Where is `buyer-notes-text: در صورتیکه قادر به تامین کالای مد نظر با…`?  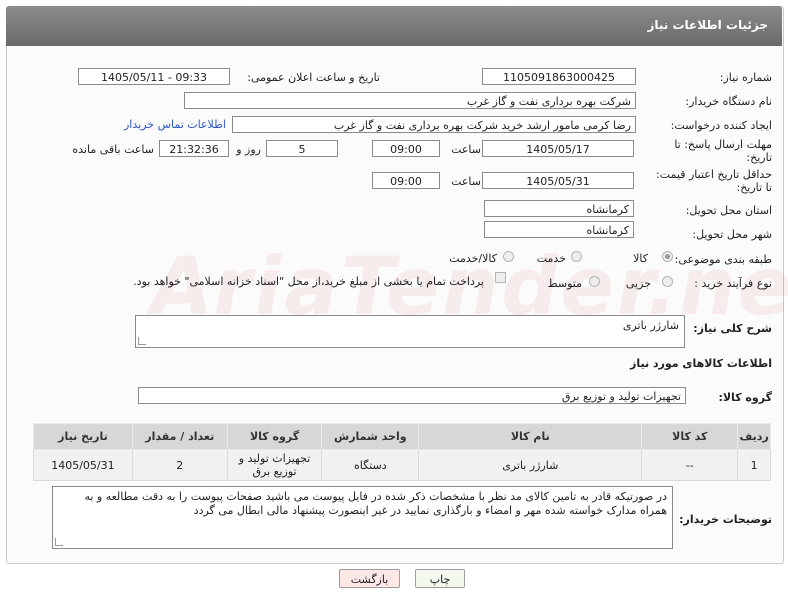
buyer-notes-text: در صورتیکه قادر به تامین کالای مد نظر با… is located at coordinates (375, 503).